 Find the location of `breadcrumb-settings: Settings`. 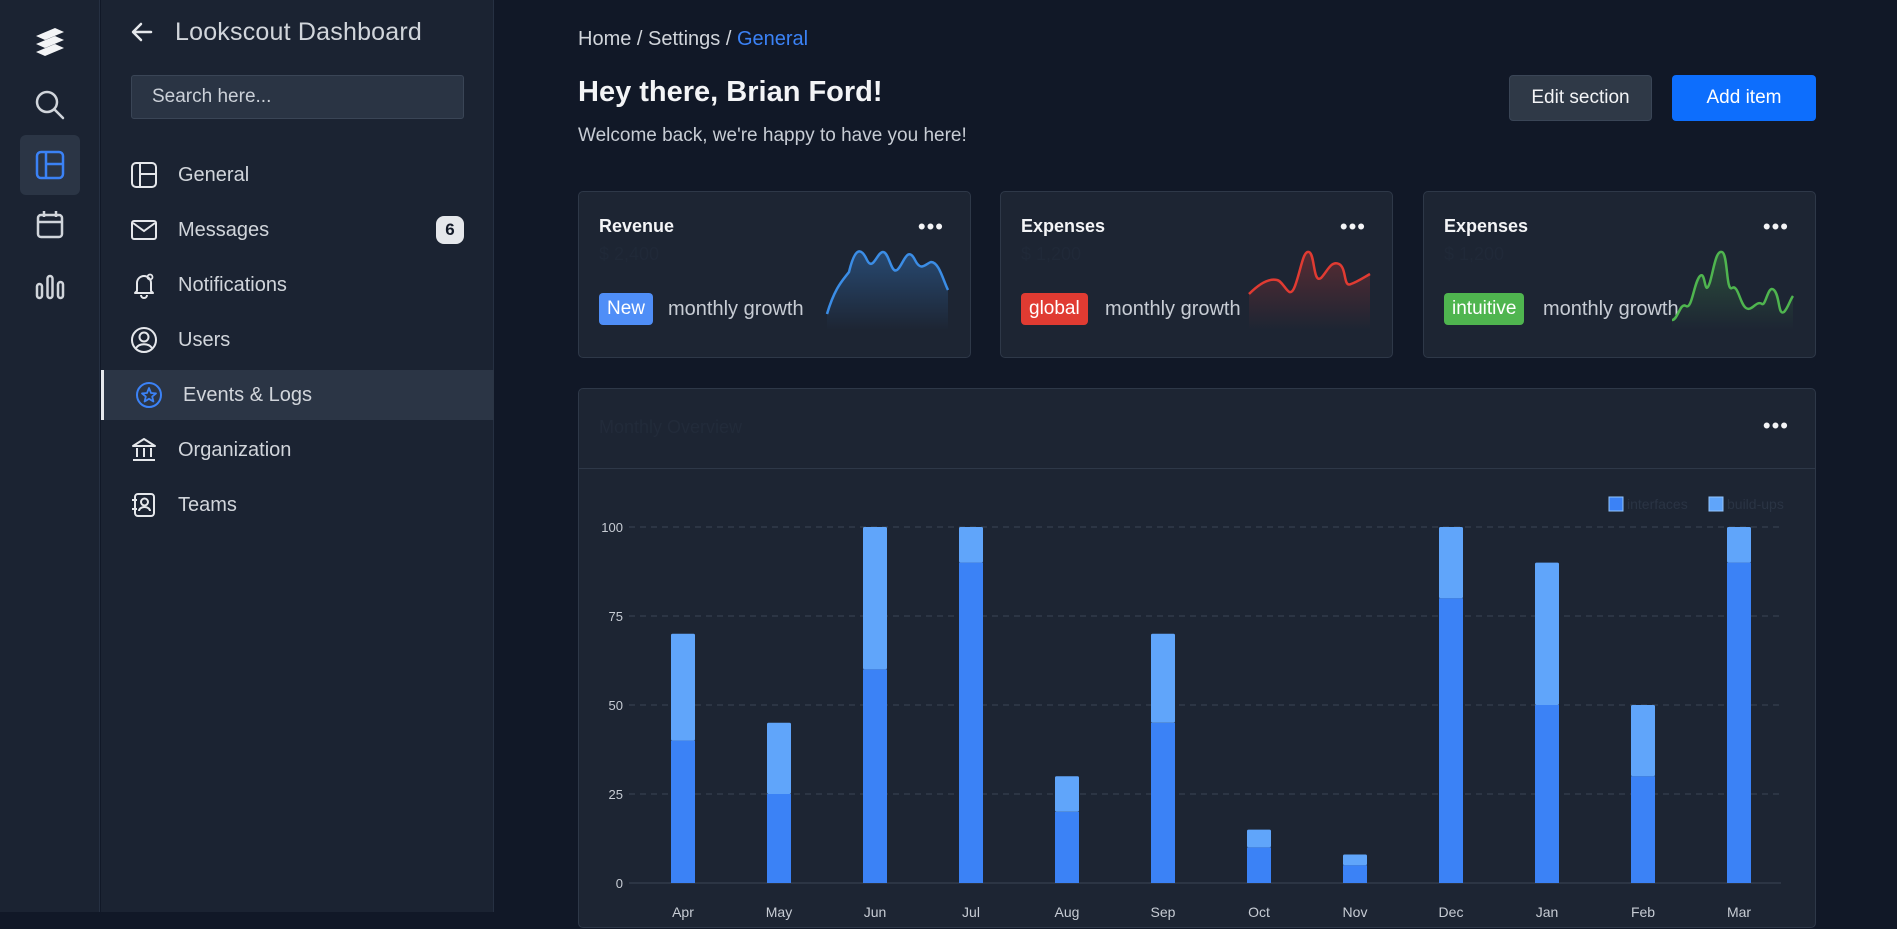

breadcrumb-settings: Settings is located at coordinates (684, 39).